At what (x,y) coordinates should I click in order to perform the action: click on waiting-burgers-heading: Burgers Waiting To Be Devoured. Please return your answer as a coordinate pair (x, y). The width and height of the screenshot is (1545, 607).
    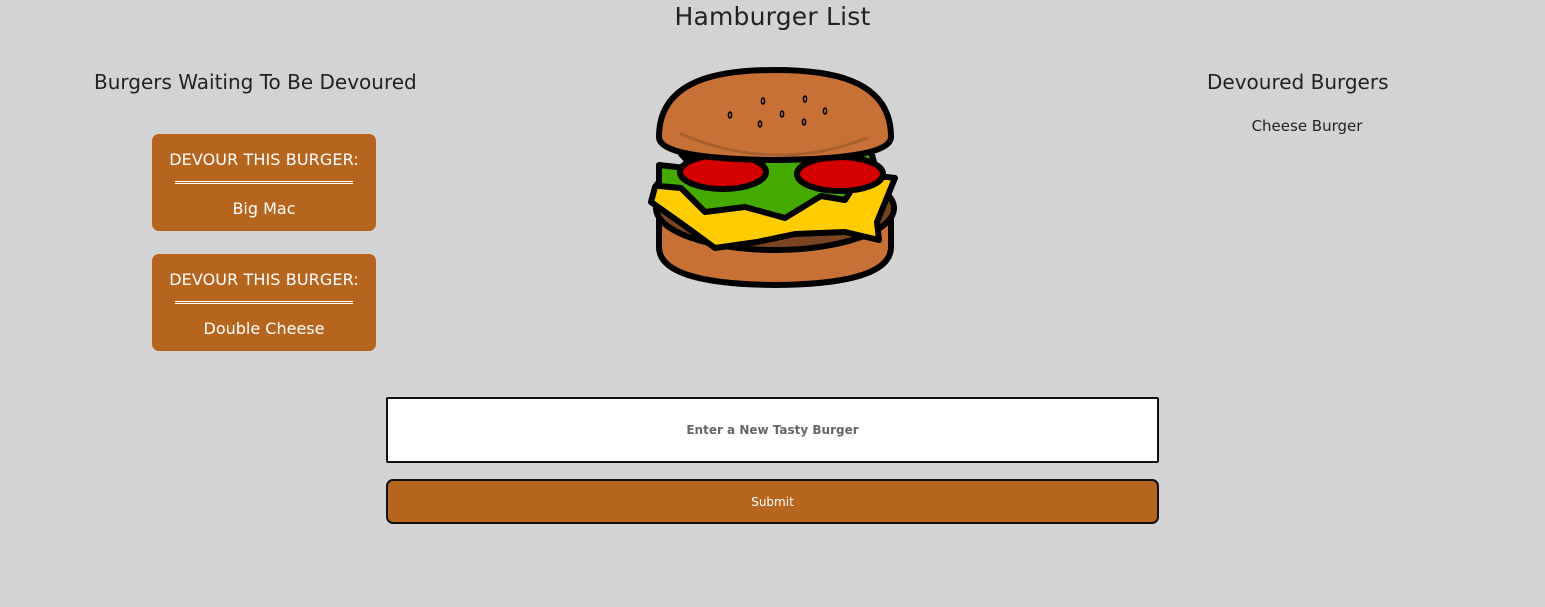
    Looking at the image, I should click on (255, 82).